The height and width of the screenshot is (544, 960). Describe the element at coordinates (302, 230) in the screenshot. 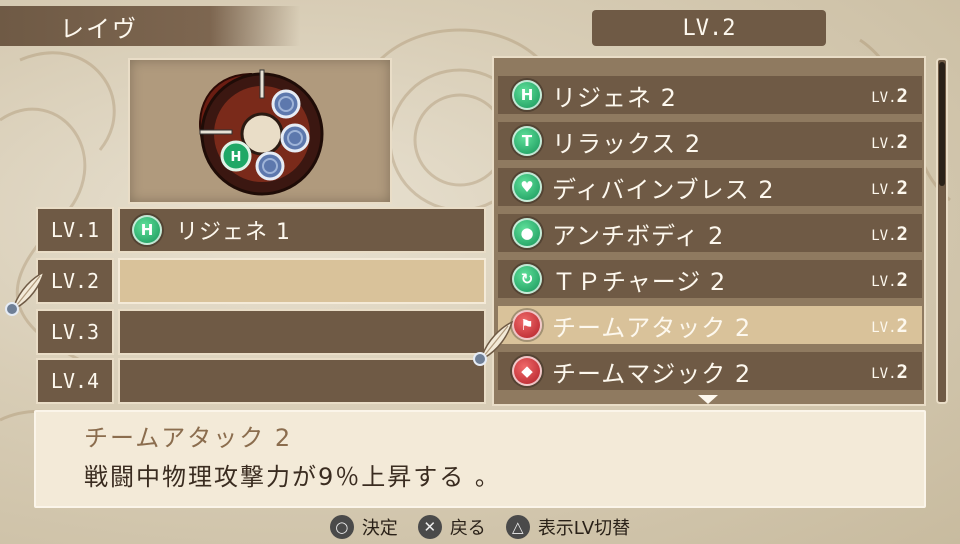

I see `level-slot: H リジェネ 1` at that location.